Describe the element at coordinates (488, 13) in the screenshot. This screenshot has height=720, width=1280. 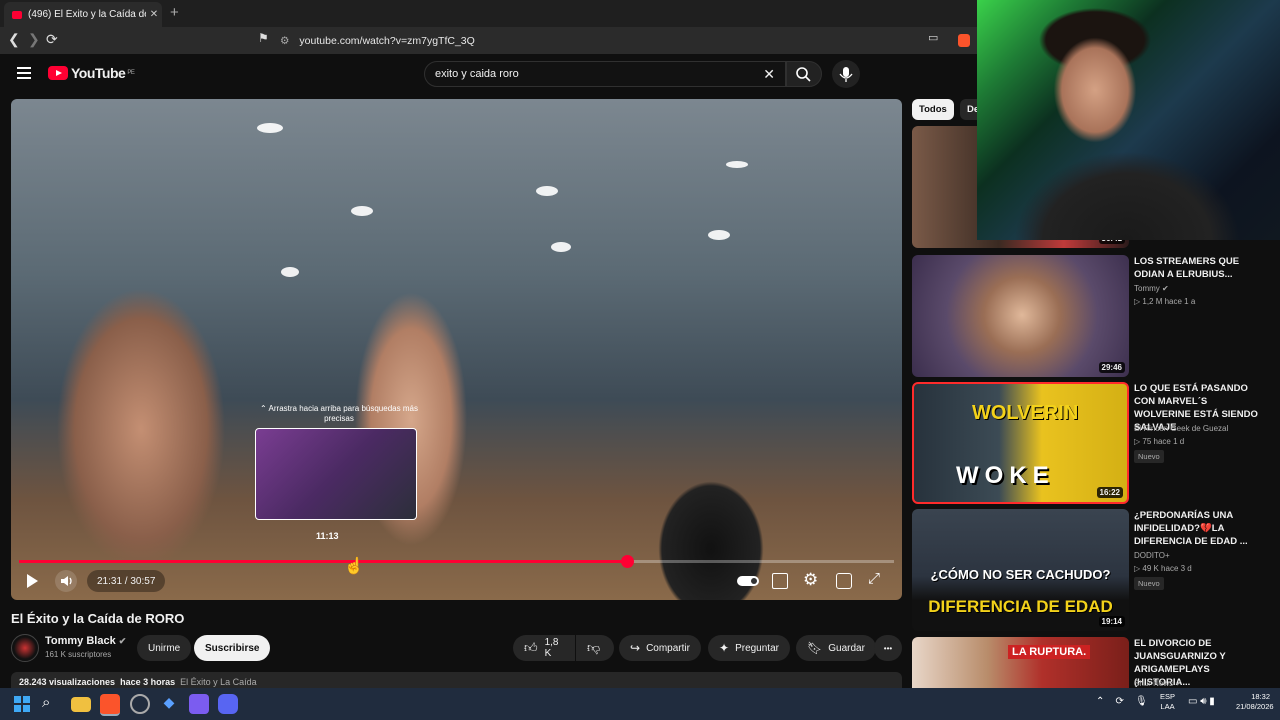
I see `browser-tab-bar: (496) El Éxito y la Caída de RORO ✕ +` at that location.